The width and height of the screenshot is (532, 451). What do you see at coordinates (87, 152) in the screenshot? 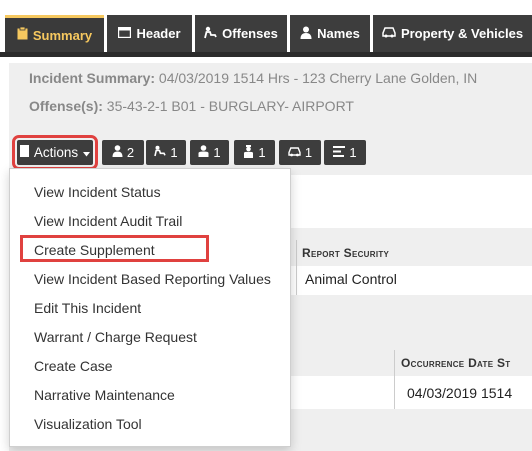
I see `caret-down-icon` at bounding box center [87, 152].